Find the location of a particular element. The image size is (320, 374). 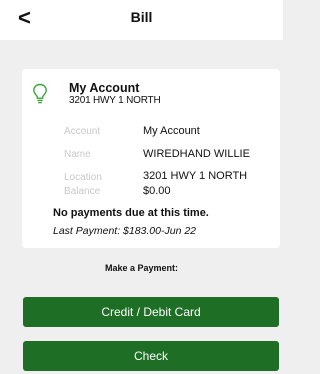

account-label: Account is located at coordinates (82, 131).